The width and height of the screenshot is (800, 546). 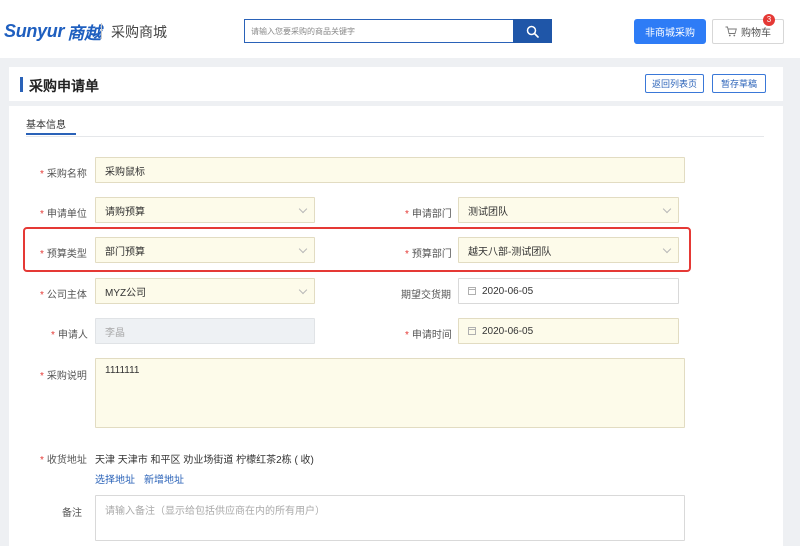 What do you see at coordinates (205, 331) in the screenshot?
I see `applicant-input: 李晶` at bounding box center [205, 331].